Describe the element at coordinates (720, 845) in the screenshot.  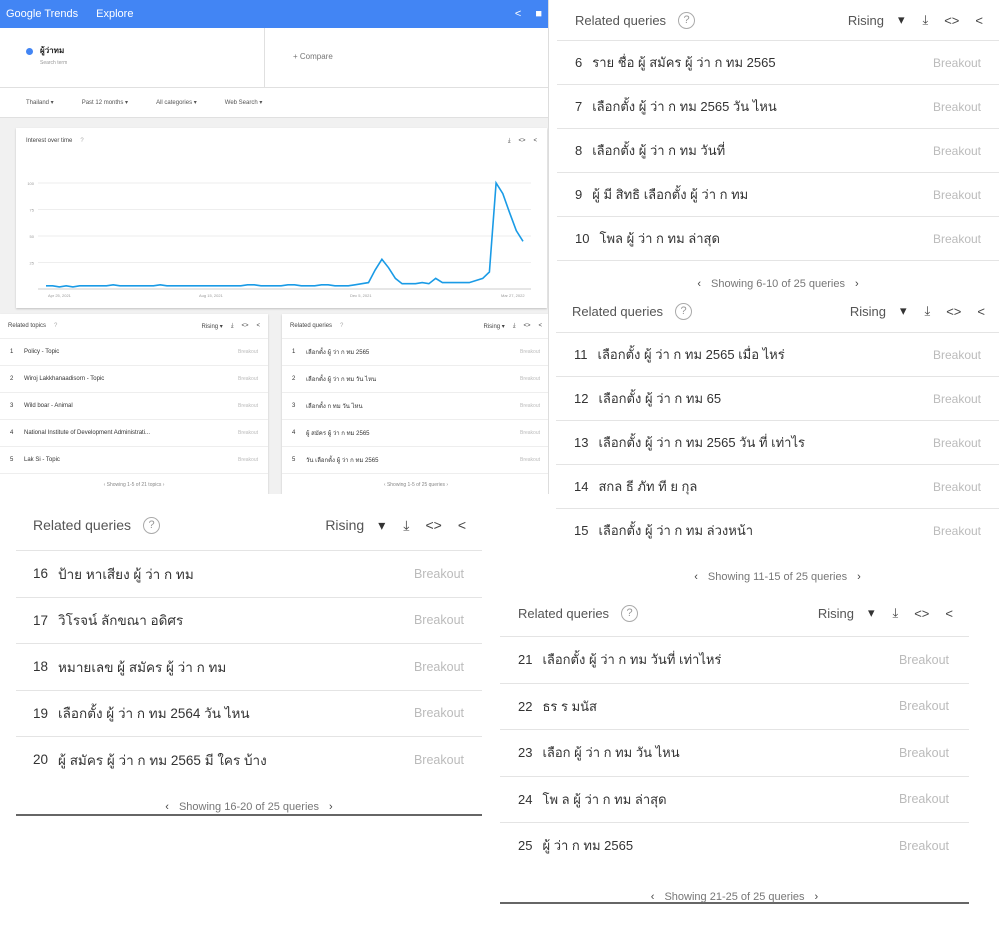
I see `row-label: ผู้ ว่า ก ทม 2565` at that location.